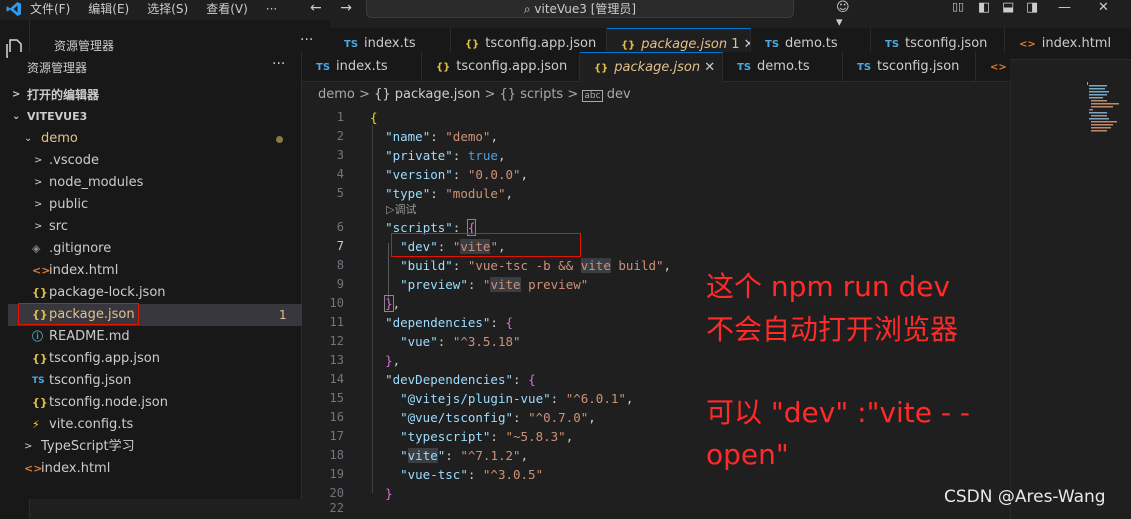 The image size is (1131, 519). Describe the element at coordinates (592, 96) in the screenshot. I see `string-symbol-icon: abc` at that location.